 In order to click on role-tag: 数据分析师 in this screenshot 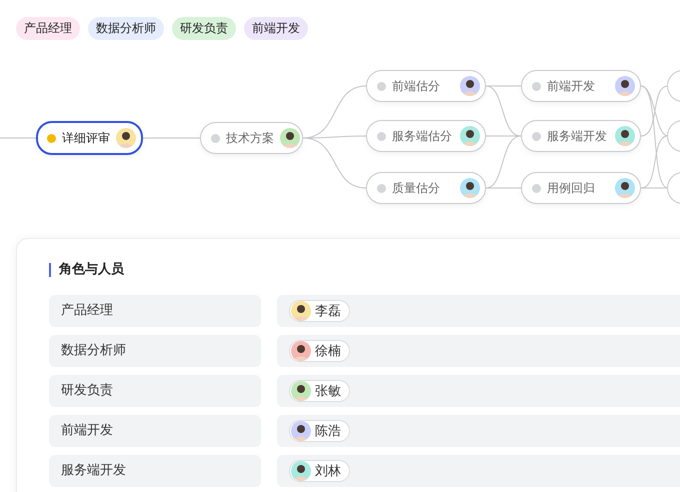, I will do `click(126, 28)`.